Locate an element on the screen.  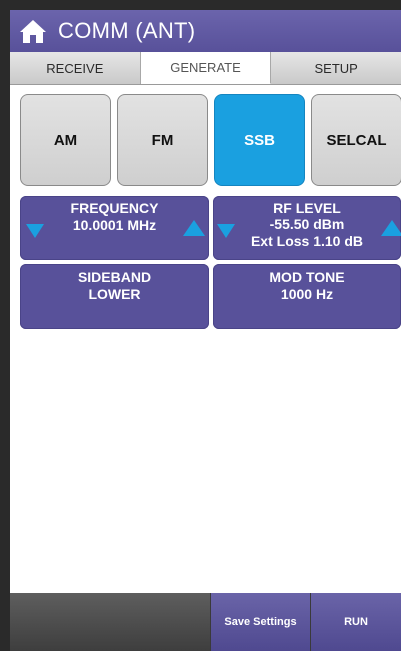
home-icon is located at coordinates (33, 31).